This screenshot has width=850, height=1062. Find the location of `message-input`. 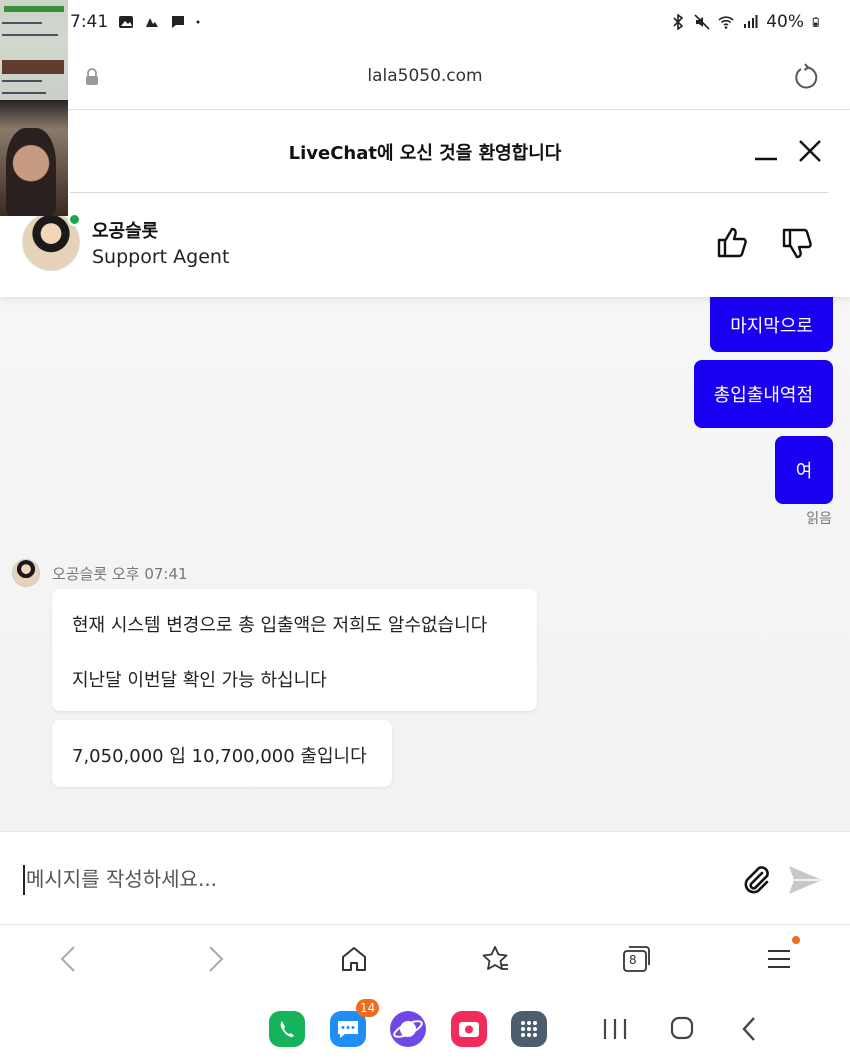

message-input is located at coordinates (366, 879).